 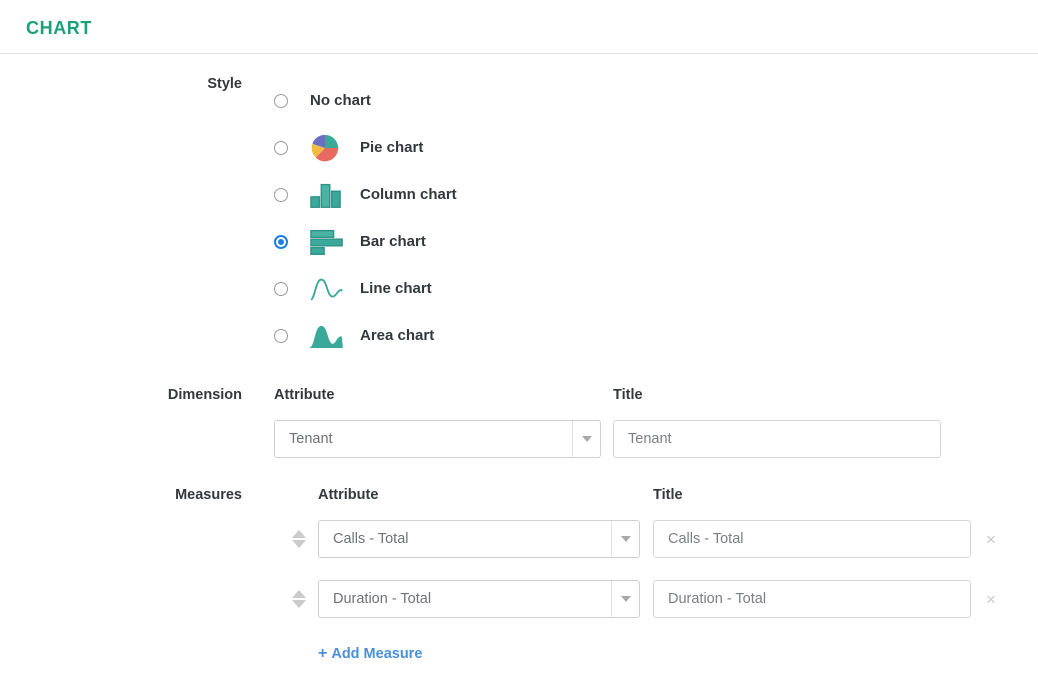 What do you see at coordinates (377, 654) in the screenshot?
I see `add-measure-label: Add Measure` at bounding box center [377, 654].